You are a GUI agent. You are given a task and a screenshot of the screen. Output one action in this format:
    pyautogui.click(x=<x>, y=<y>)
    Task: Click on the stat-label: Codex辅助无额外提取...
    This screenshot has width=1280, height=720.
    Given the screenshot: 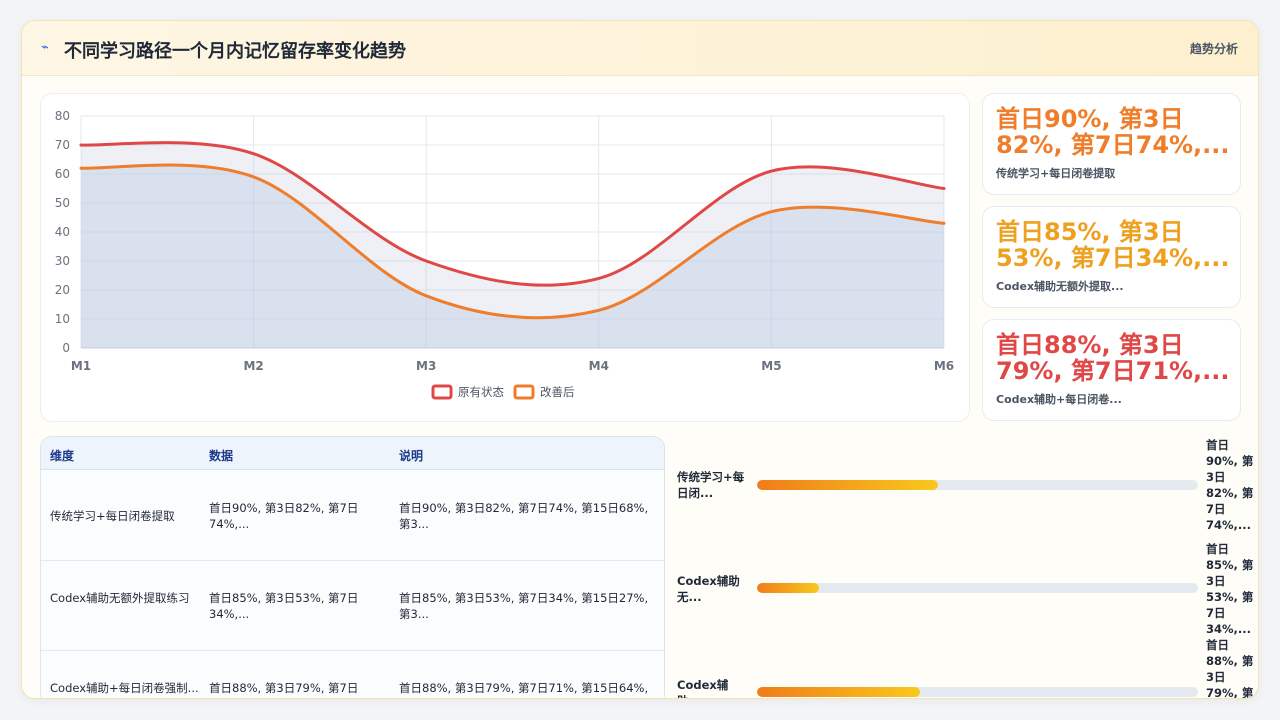 What is the action you would take?
    pyautogui.click(x=1060, y=286)
    